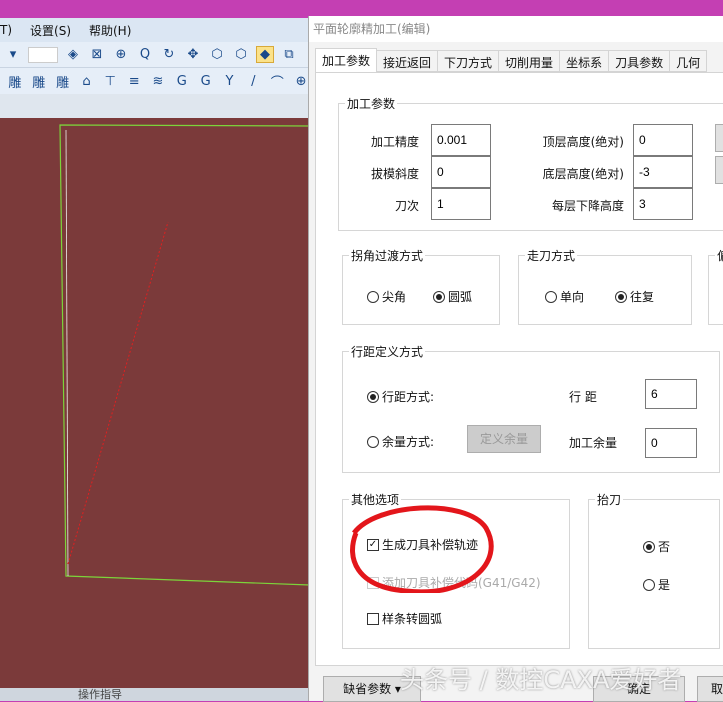  Describe the element at coordinates (217, 54) in the screenshot. I see `wireframe-icon: ⬡` at that location.